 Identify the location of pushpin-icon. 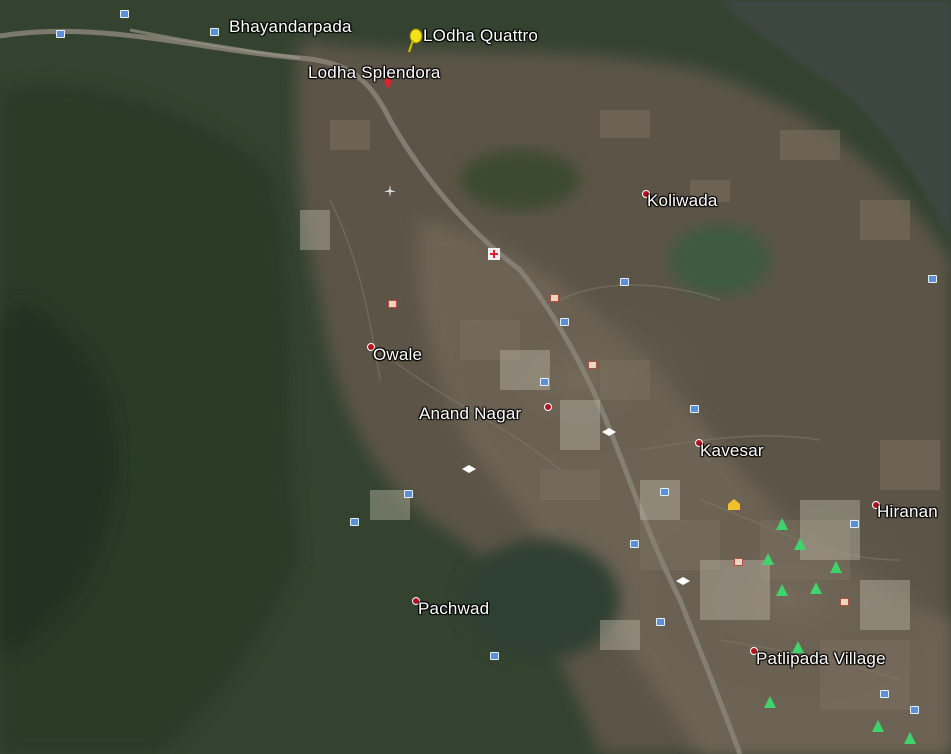
(414, 41).